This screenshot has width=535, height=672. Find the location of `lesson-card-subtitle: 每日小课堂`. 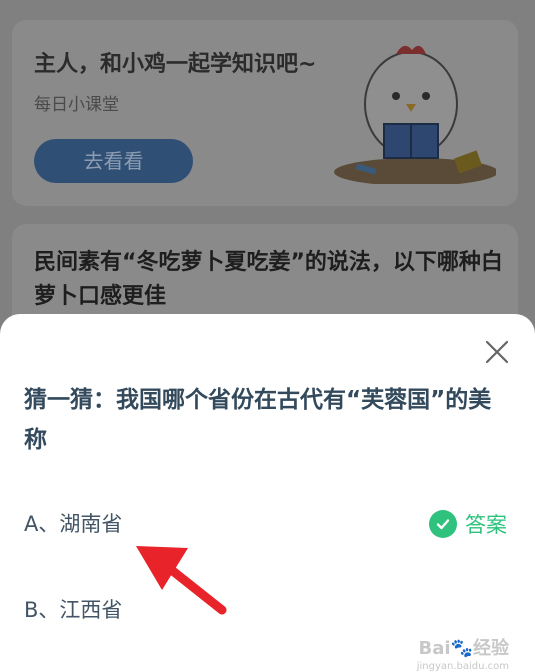

lesson-card-subtitle: 每日小课堂 is located at coordinates (76, 105).